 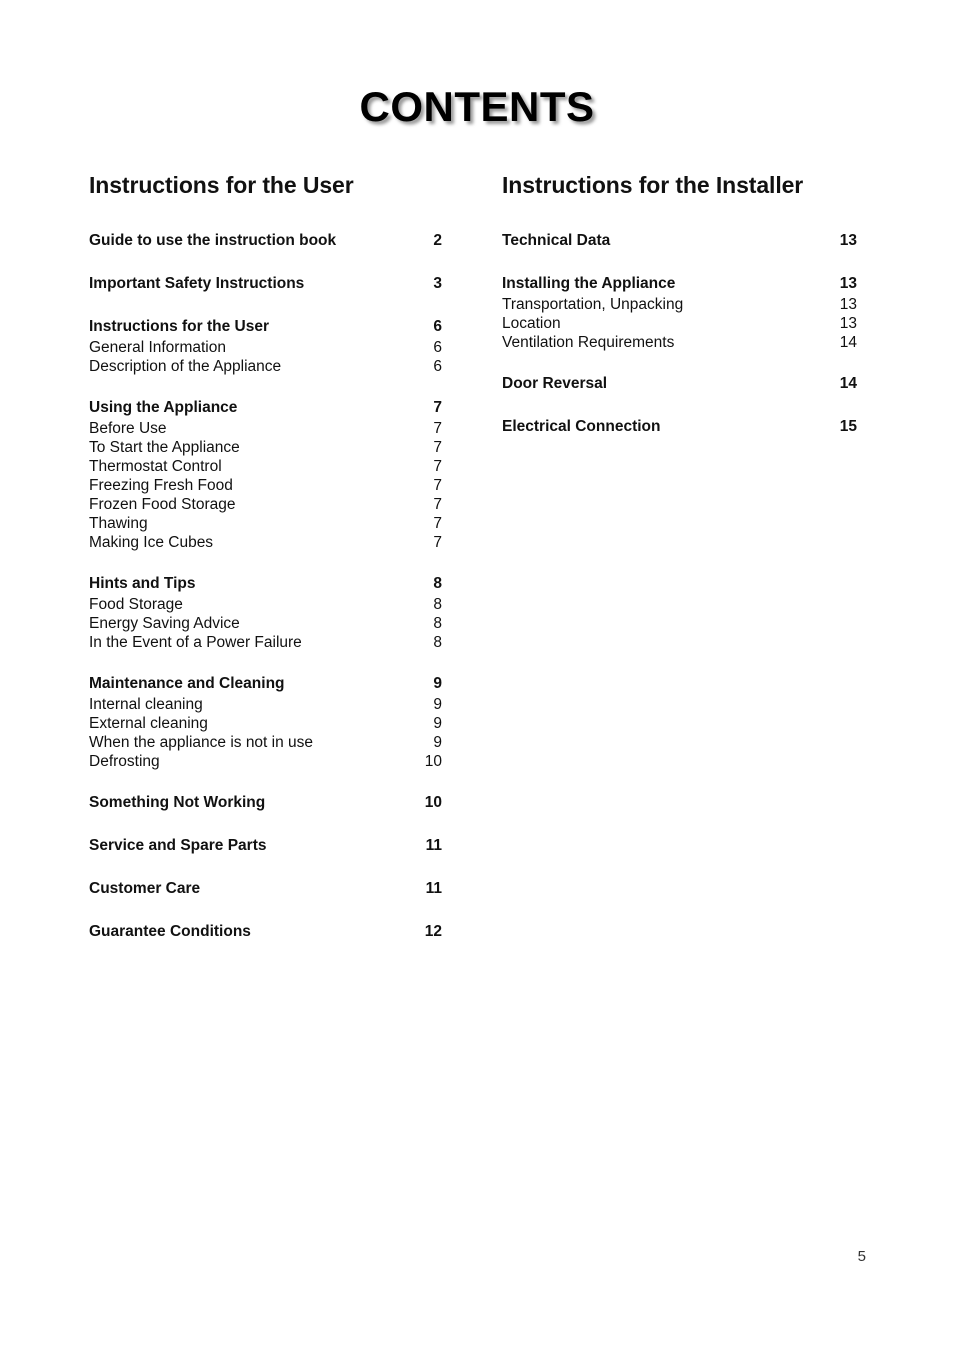 I want to click on contents-entry-main: Door Reversal 14, so click(x=679, y=384).